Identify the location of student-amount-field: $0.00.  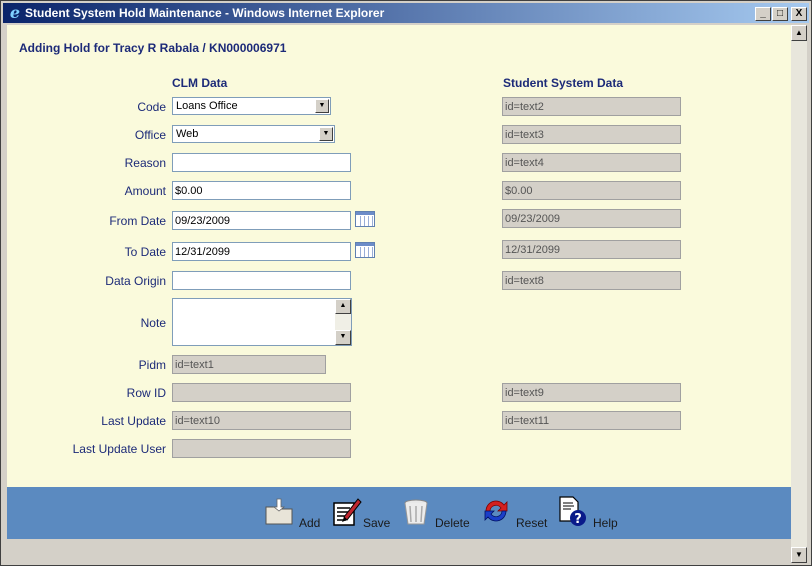
(591, 190).